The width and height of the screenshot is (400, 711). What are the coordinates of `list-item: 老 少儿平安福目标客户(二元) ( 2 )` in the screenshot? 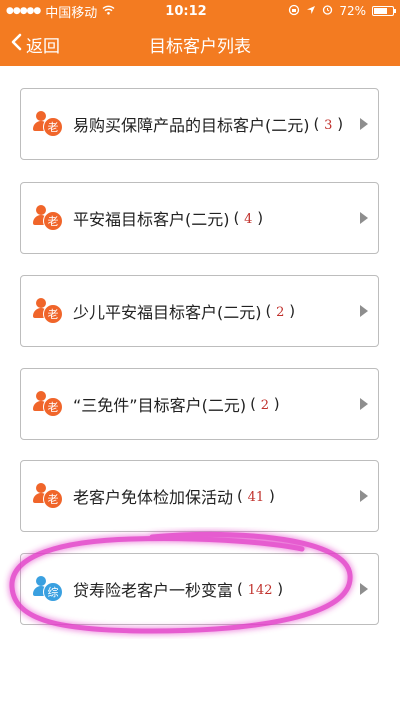 It's located at (199, 311).